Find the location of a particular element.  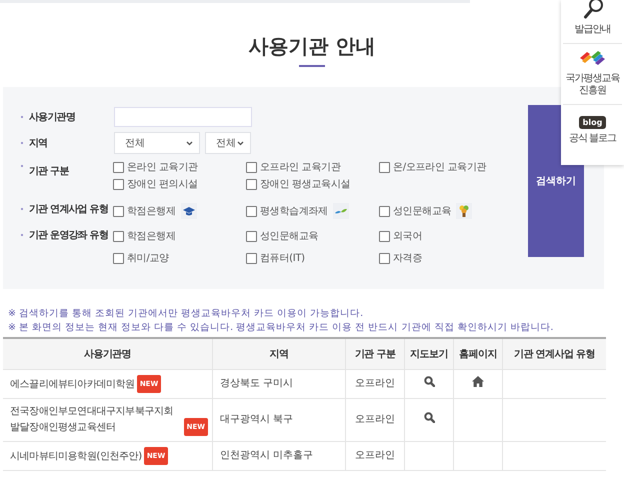

field-label: 기관 구분 is located at coordinates (67, 168).